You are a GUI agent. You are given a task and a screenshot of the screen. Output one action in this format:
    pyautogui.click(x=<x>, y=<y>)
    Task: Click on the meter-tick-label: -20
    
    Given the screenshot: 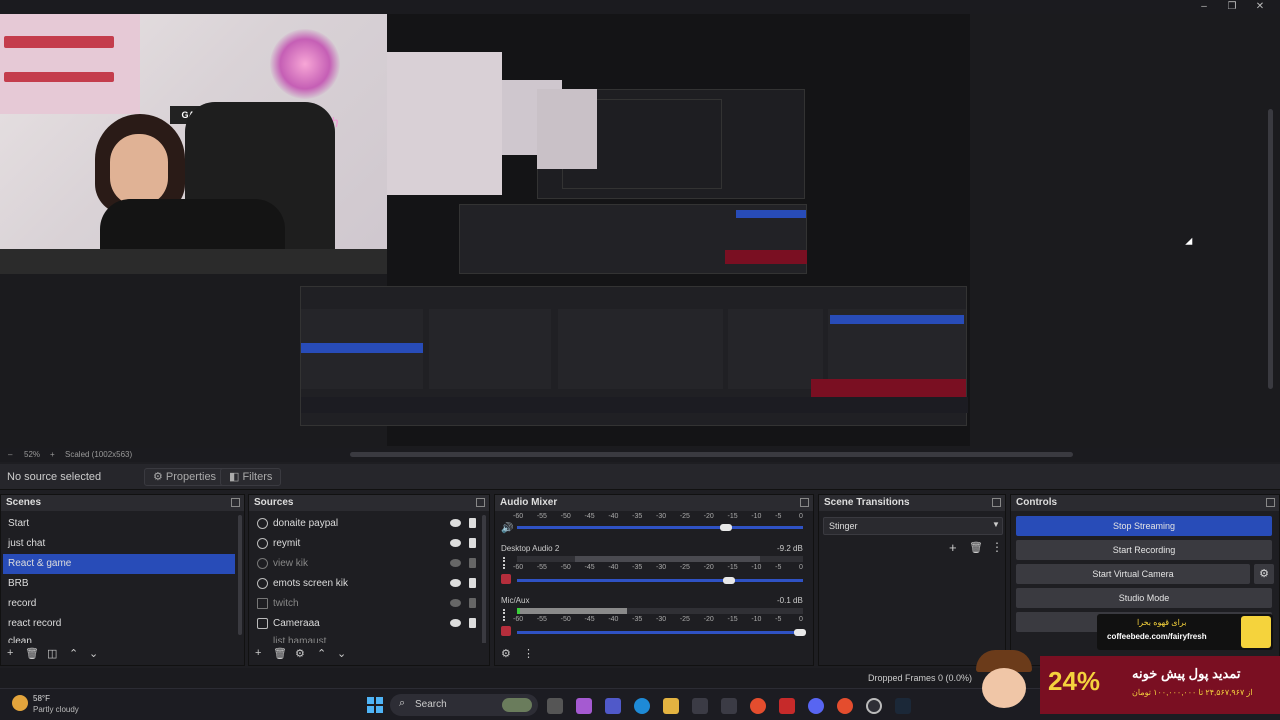 What is the action you would take?
    pyautogui.click(x=708, y=516)
    